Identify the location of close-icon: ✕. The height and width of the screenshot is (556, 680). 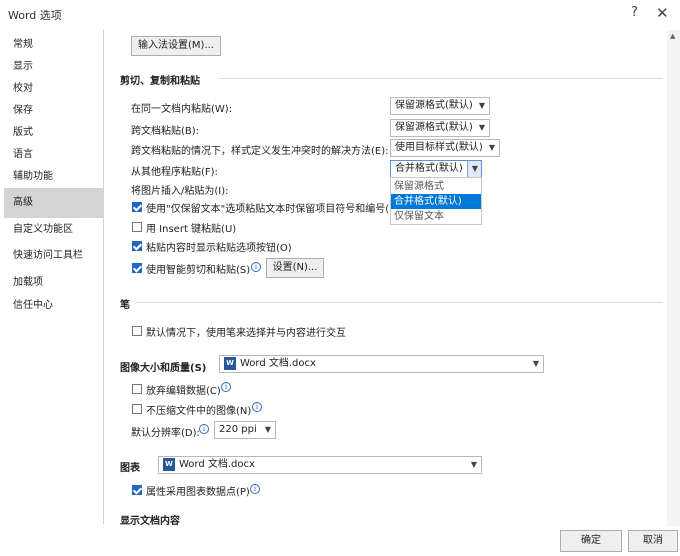
(662, 13).